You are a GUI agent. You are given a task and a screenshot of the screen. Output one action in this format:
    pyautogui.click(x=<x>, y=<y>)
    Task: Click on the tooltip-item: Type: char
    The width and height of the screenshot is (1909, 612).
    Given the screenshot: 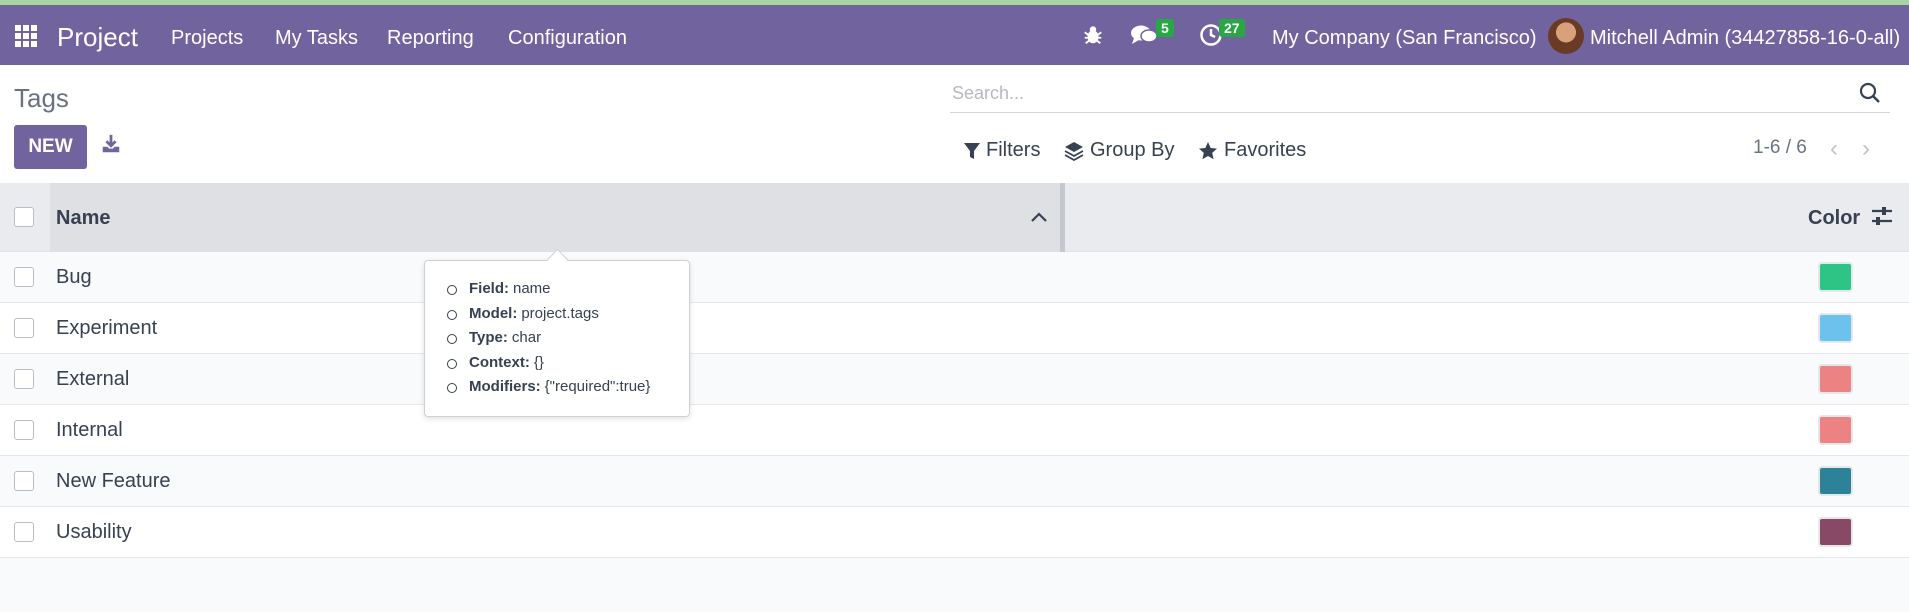 What is the action you would take?
    pyautogui.click(x=567, y=338)
    